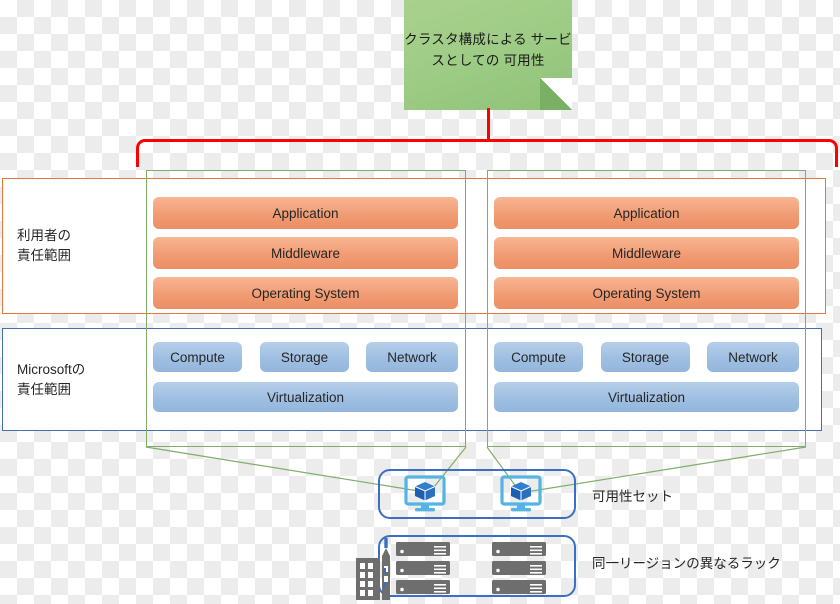 This screenshot has height=604, width=840. I want to click on racks-label: 同一リージョンの異なるラック, so click(686, 563).